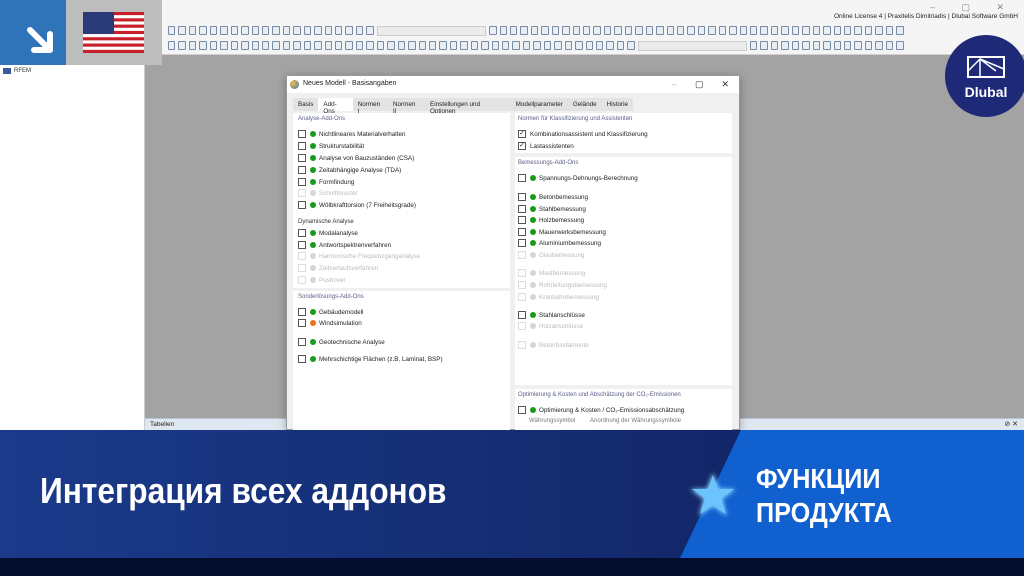  Describe the element at coordinates (330, 323) in the screenshot. I see `addon-row: Windsimulation` at that location.